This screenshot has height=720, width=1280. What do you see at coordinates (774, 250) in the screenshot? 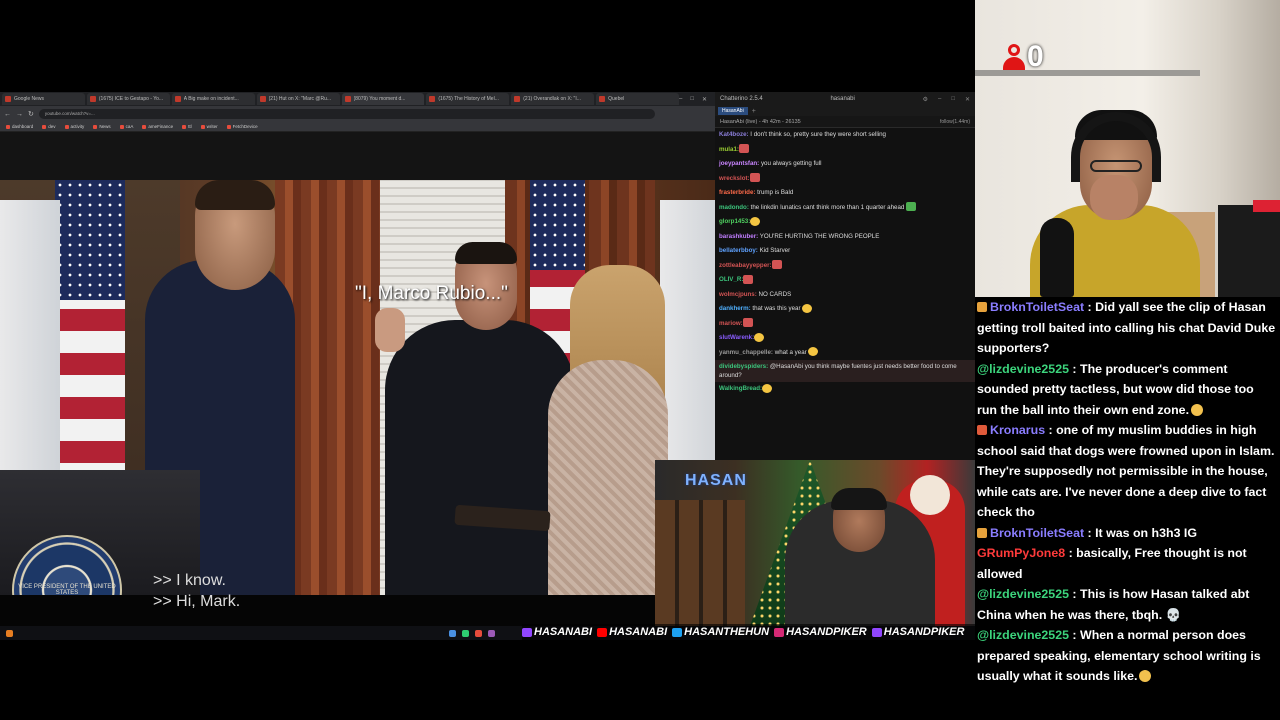
I see `chat-text: Kid Starver` at bounding box center [774, 250].